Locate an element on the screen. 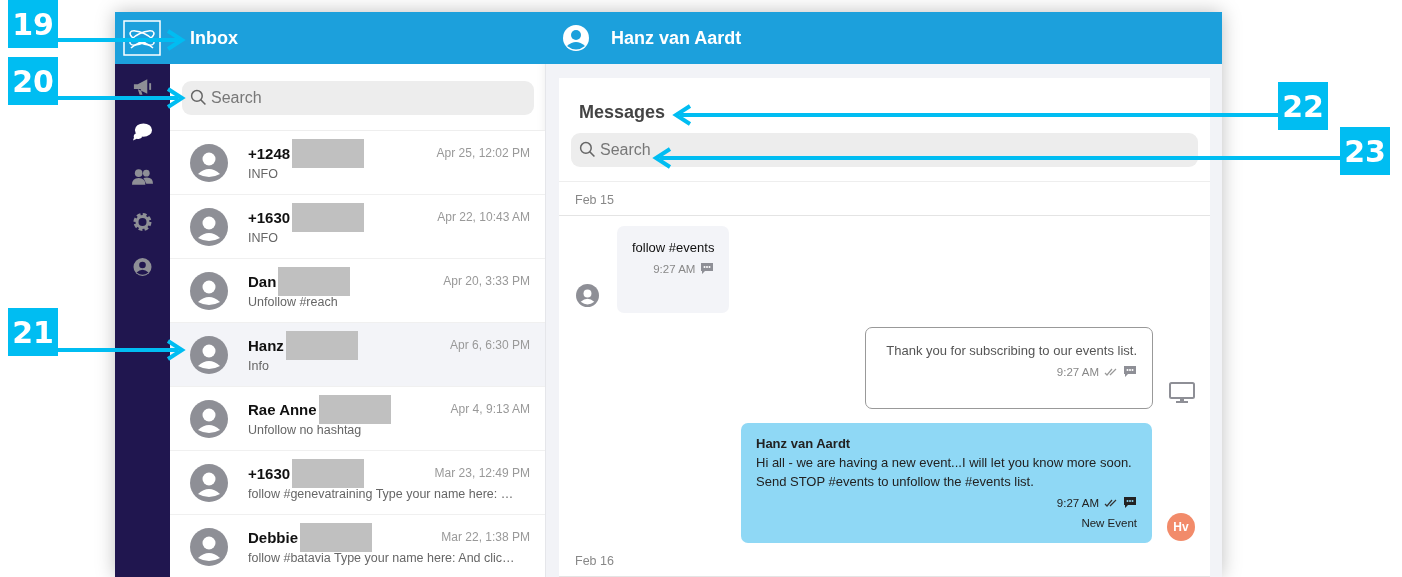 The width and height of the screenshot is (1402, 577). message-preview: Info is located at coordinates (259, 366).